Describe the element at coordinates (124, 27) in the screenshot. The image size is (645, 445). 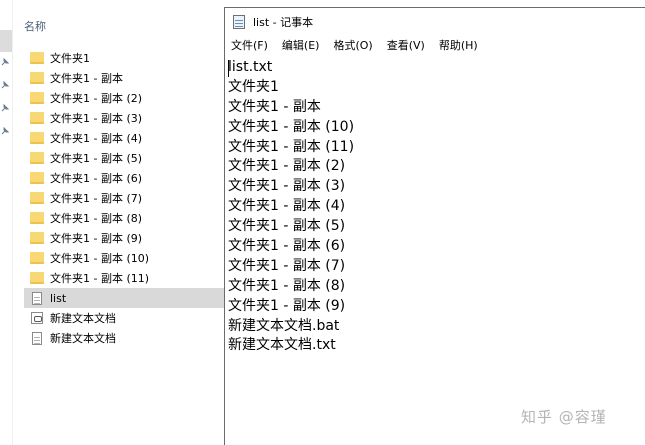
I see `name-column-header: 名称` at that location.